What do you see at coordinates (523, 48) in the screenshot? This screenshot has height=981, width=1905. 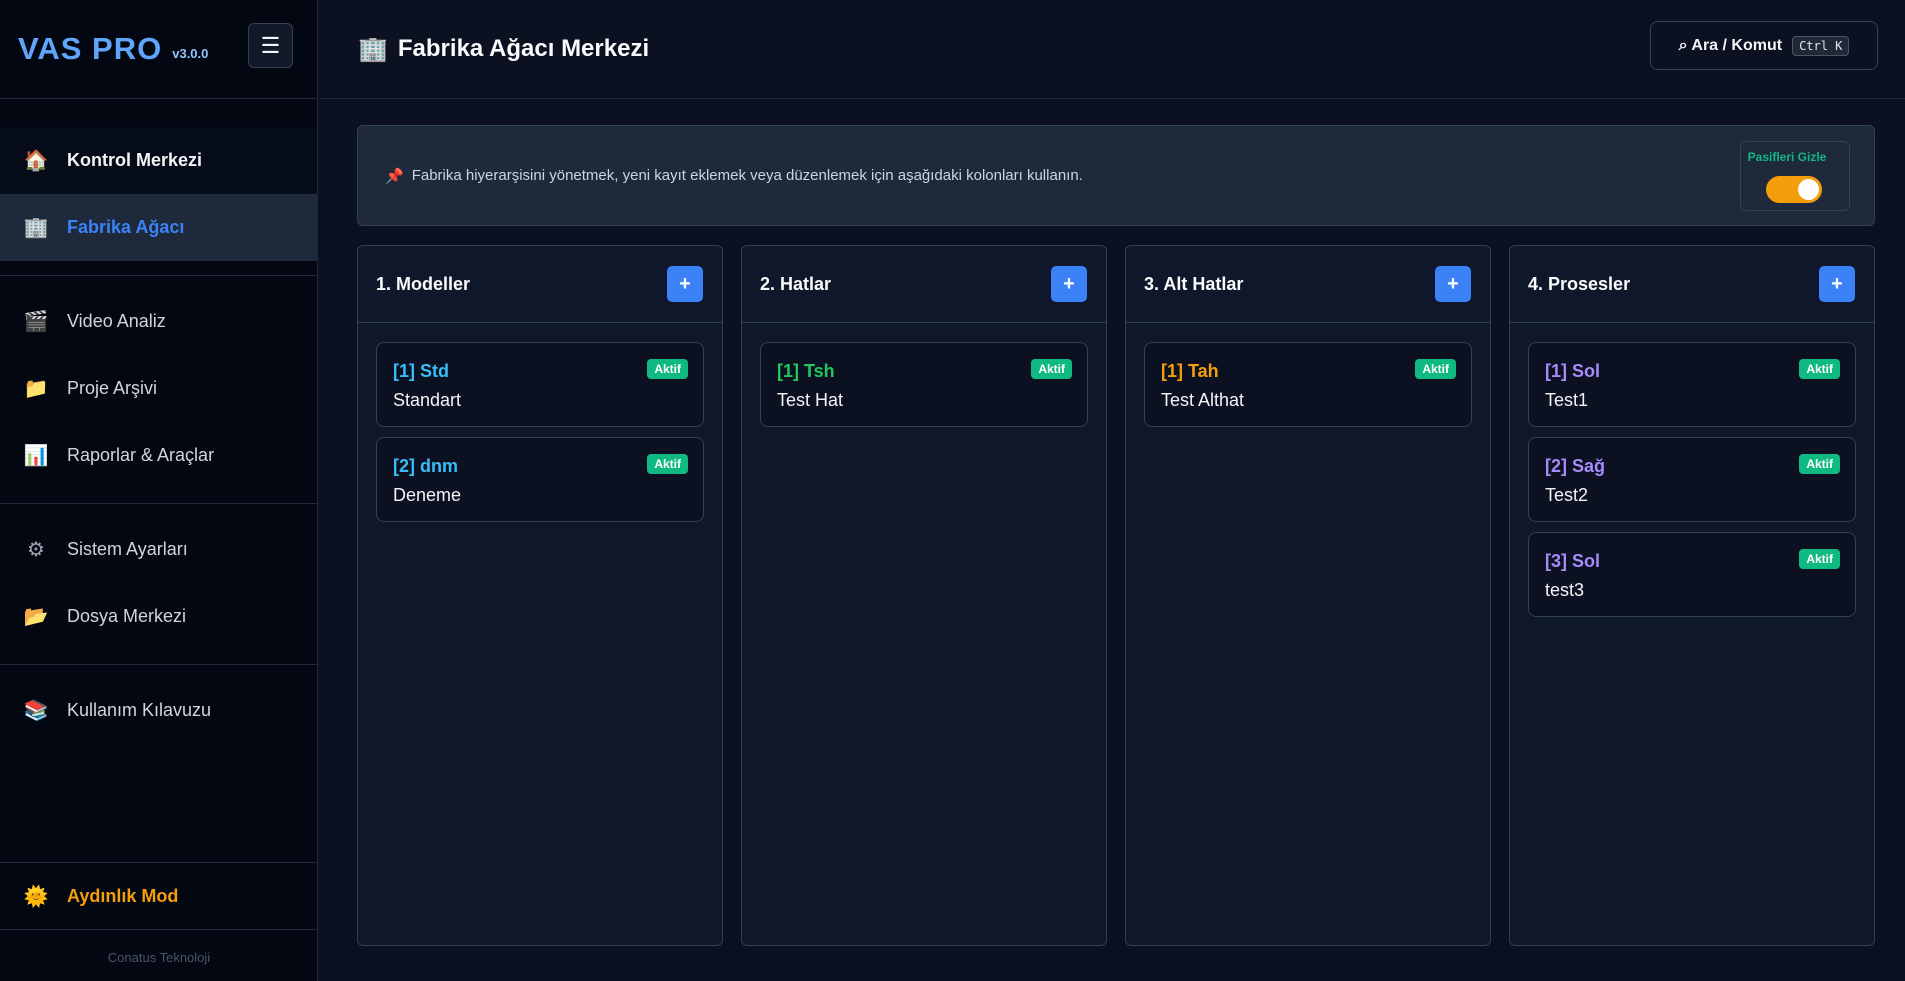 I see `page-title-text: Fabrika Ağacı Merkezi` at bounding box center [523, 48].